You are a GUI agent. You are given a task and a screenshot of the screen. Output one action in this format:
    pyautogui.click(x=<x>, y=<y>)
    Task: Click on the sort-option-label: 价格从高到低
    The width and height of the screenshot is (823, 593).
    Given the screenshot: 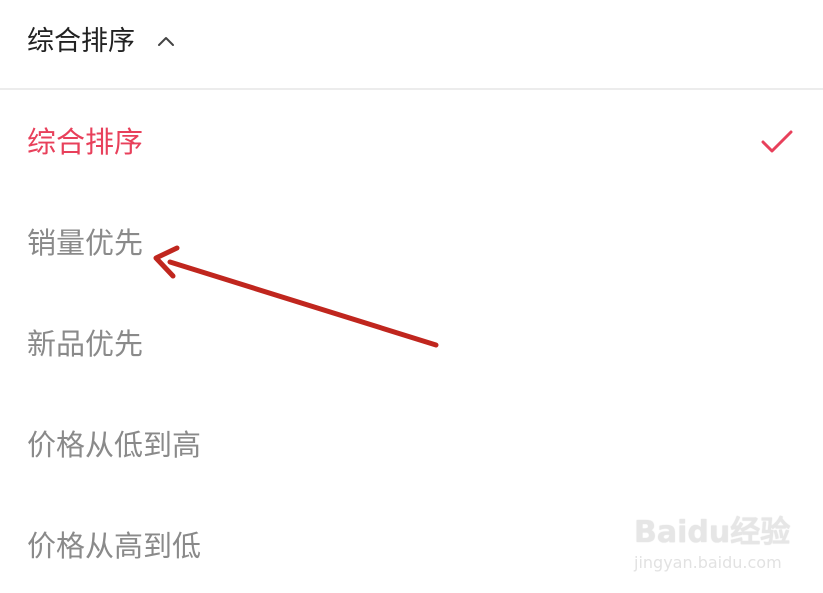 What is the action you would take?
    pyautogui.click(x=114, y=546)
    